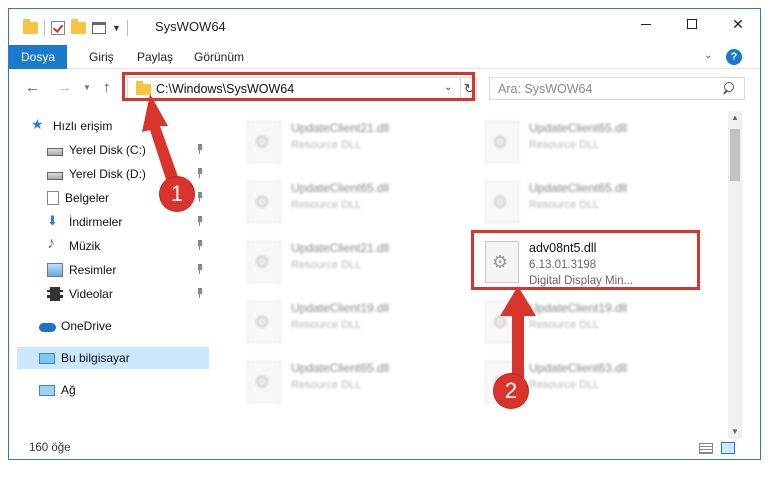 This screenshot has height=486, width=769. I want to click on maximize-icon, so click(692, 24).